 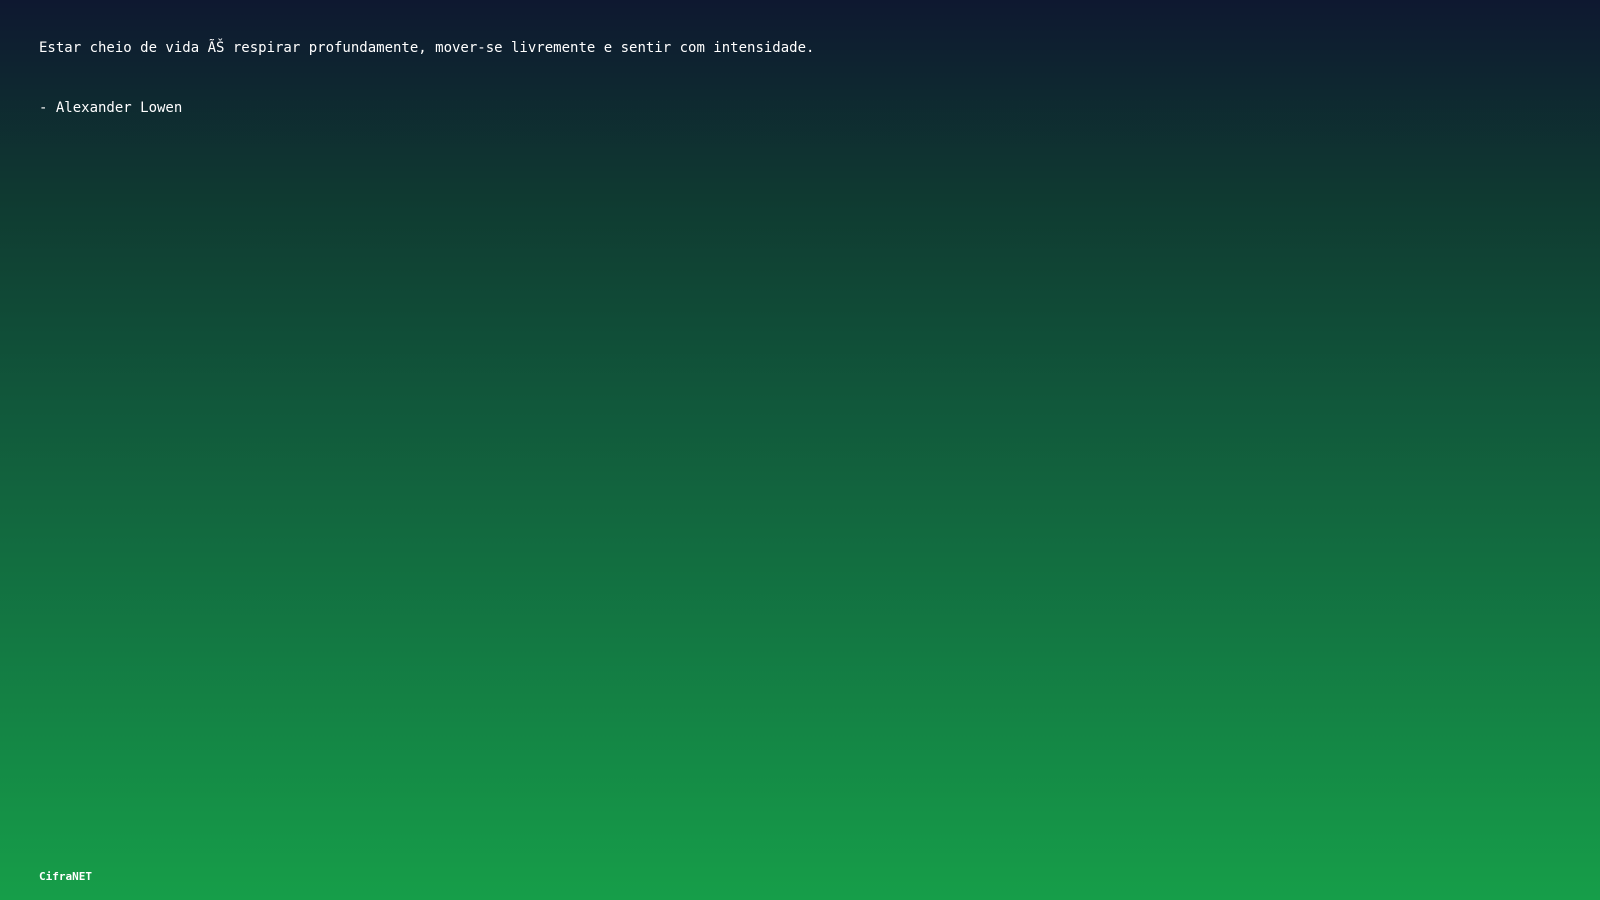 What do you see at coordinates (65, 876) in the screenshot?
I see `brand-label: CifraNET` at bounding box center [65, 876].